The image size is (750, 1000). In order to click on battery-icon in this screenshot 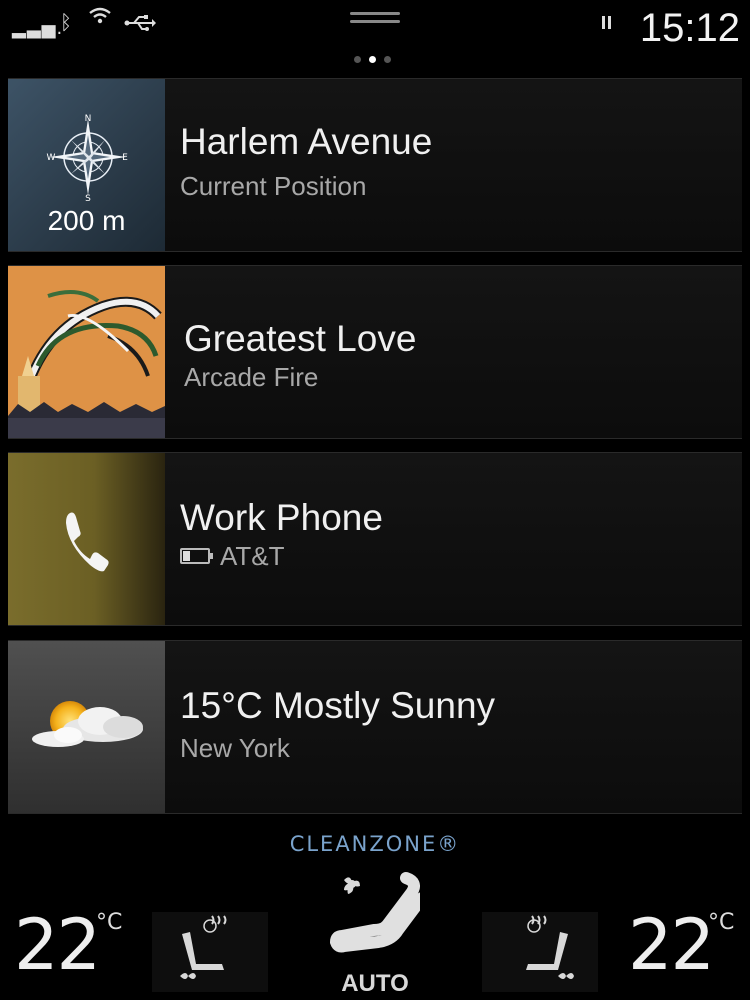, I will do `click(196, 556)`.